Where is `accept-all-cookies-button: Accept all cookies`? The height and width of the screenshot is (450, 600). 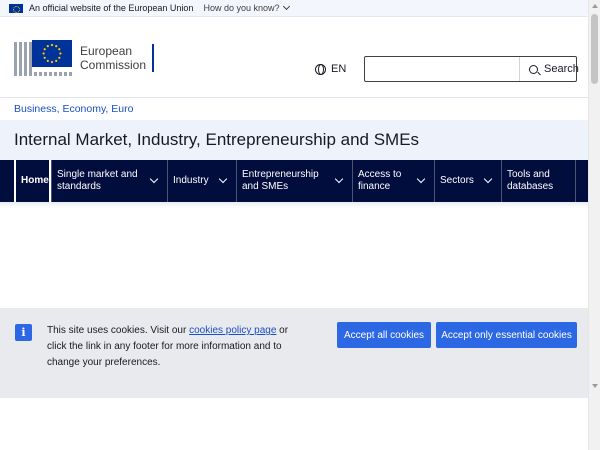 accept-all-cookies-button: Accept all cookies is located at coordinates (384, 335).